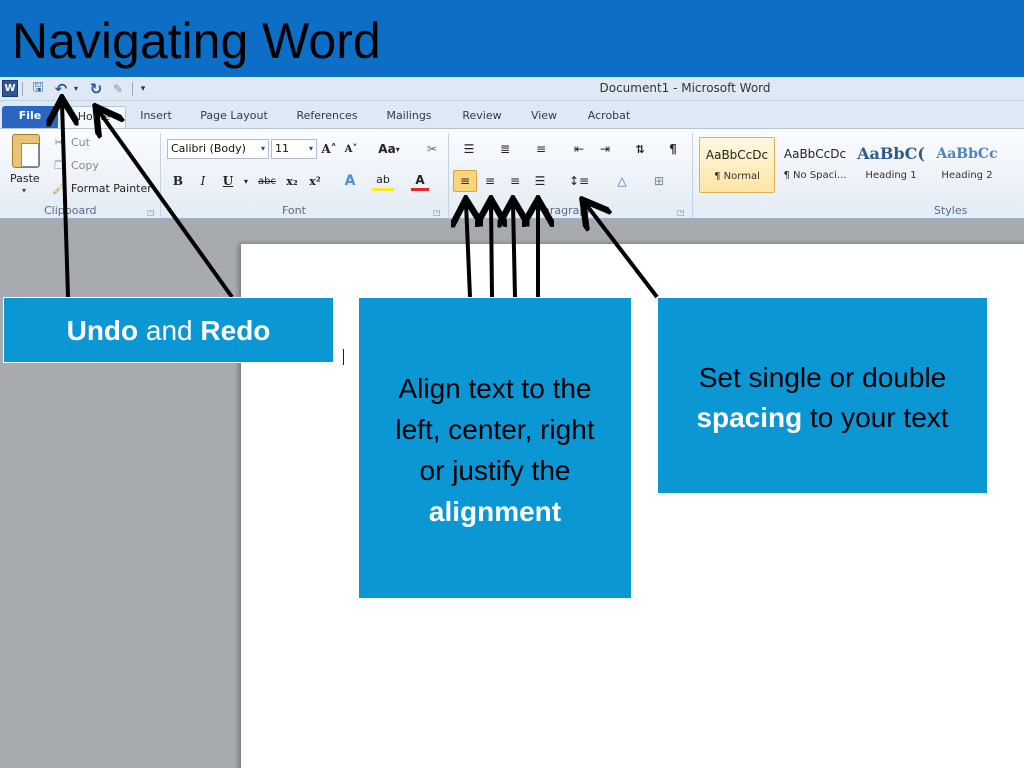 This screenshot has height=768, width=1024. What do you see at coordinates (420, 181) in the screenshot?
I see `font-color-icon: A` at bounding box center [420, 181].